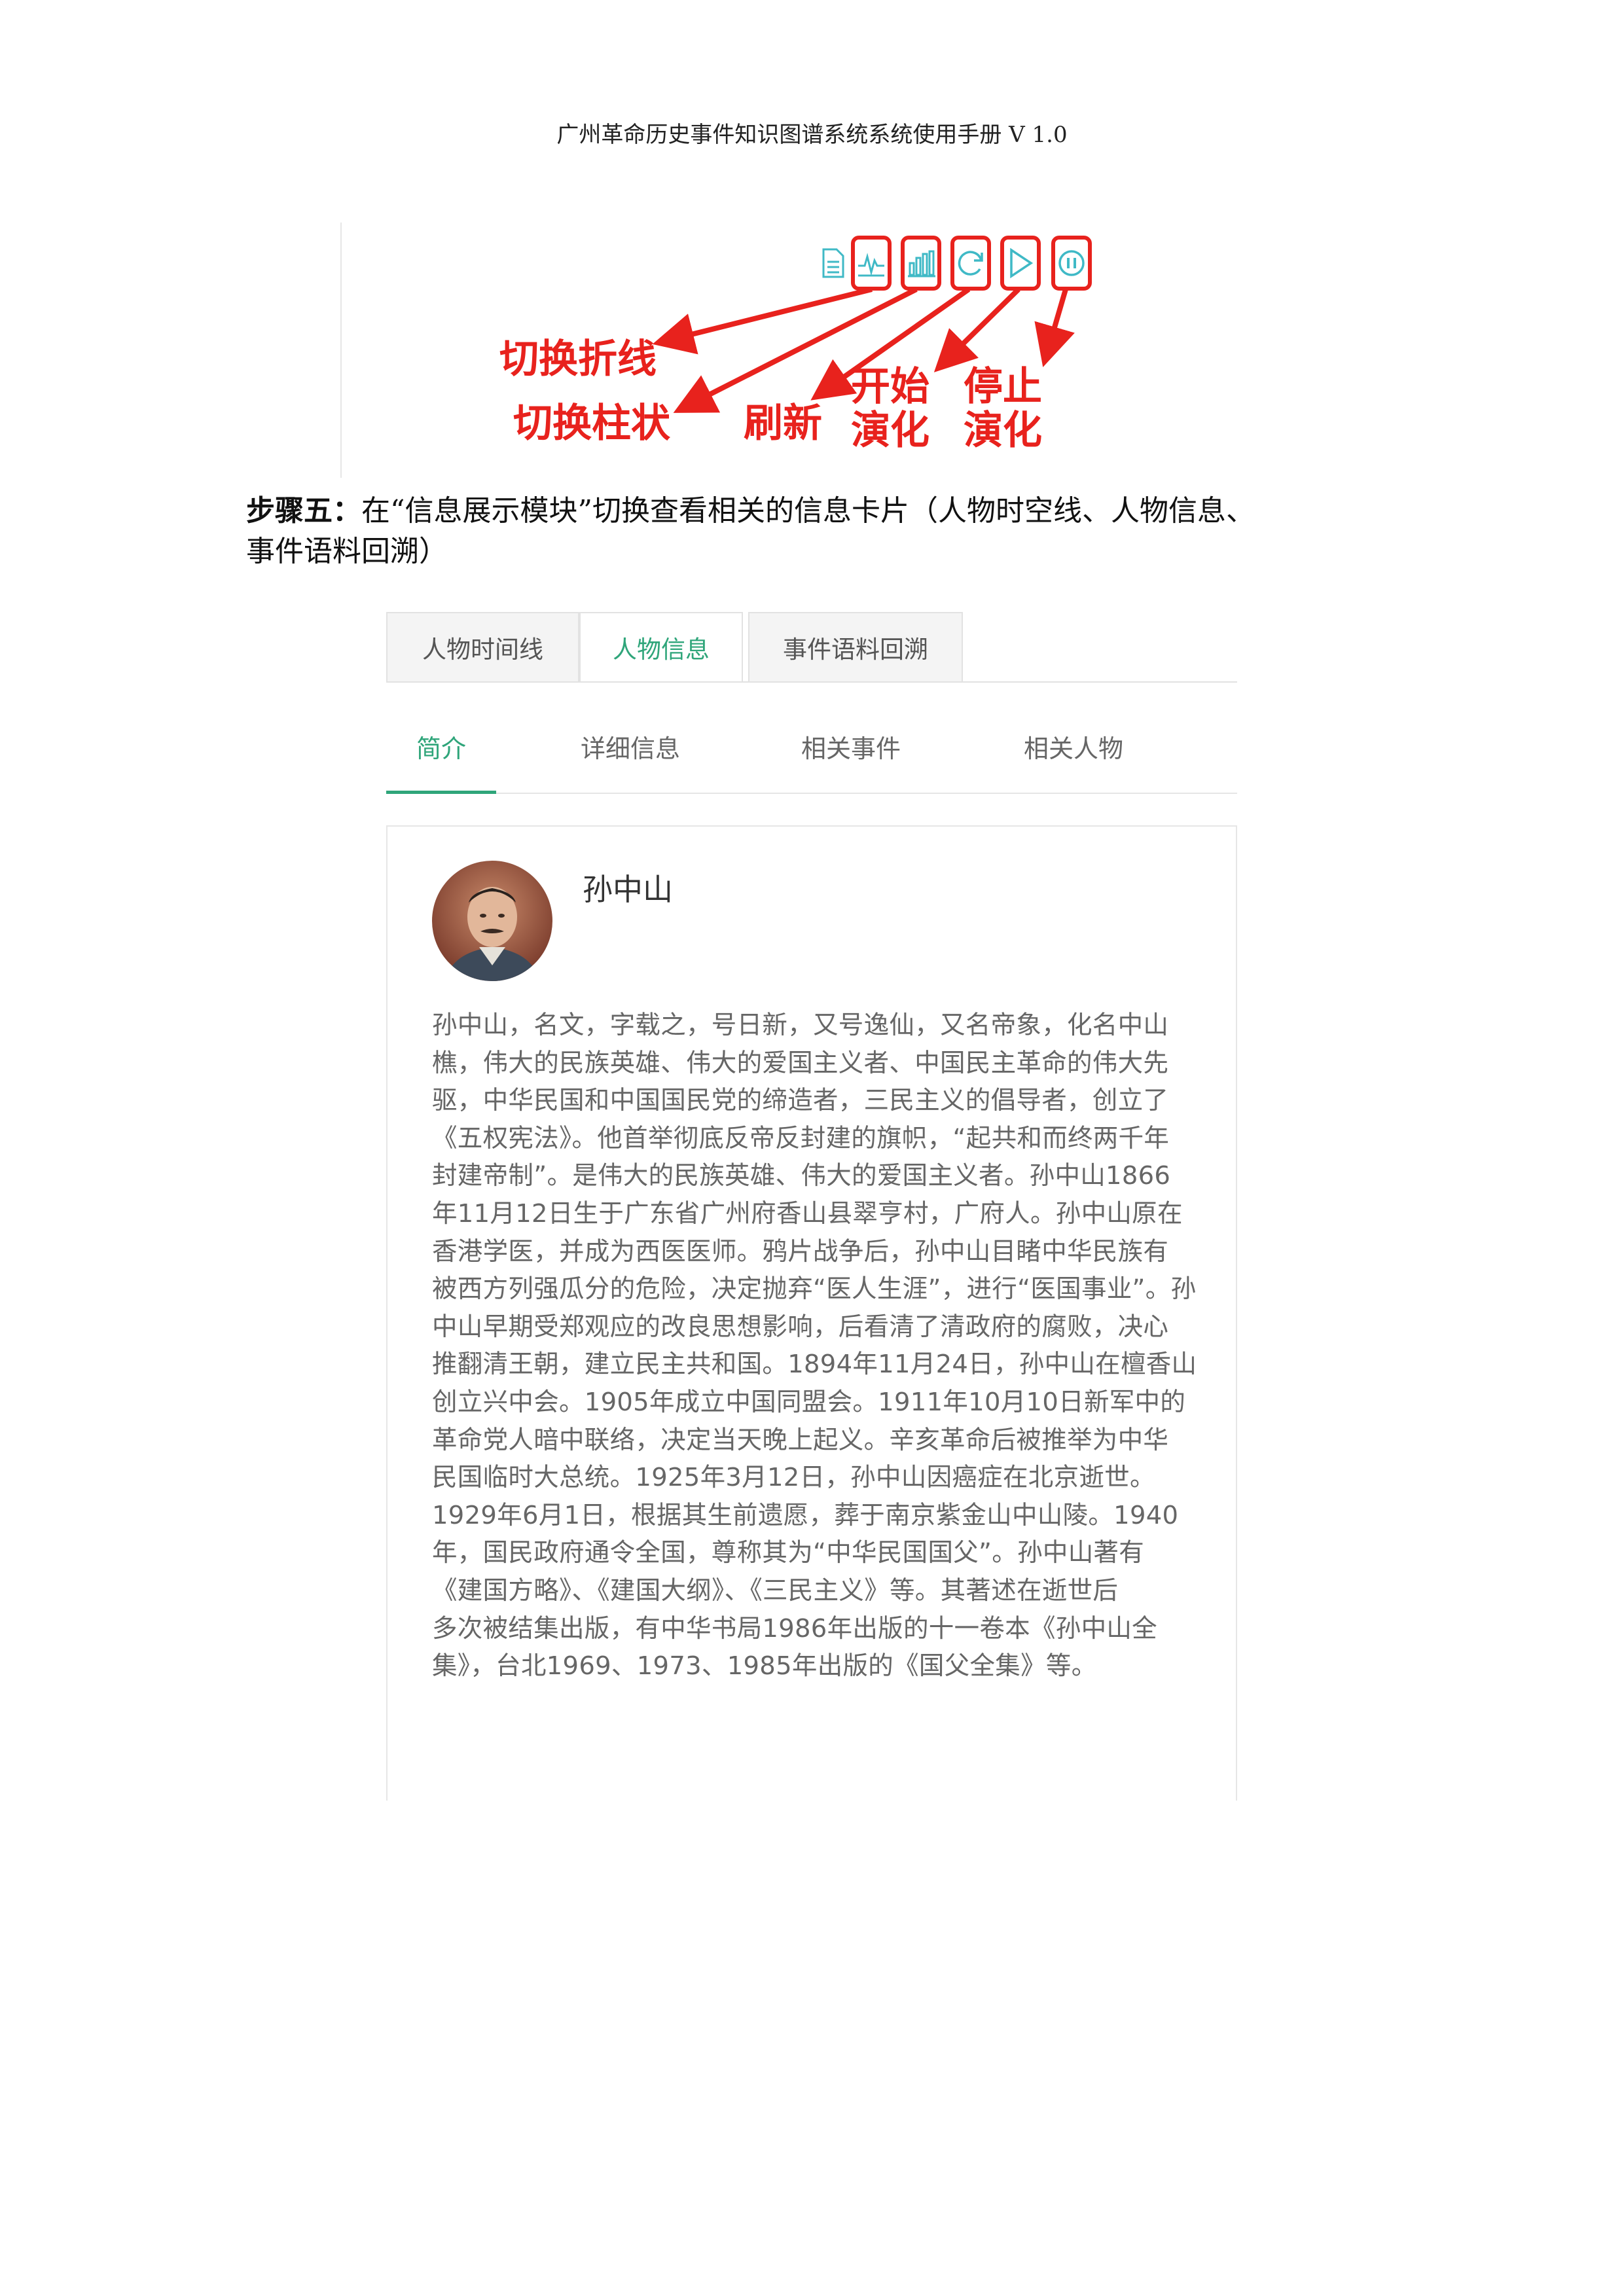 The height and width of the screenshot is (2296, 1624). I want to click on annotation-stop-line2: 演化, so click(1003, 431).